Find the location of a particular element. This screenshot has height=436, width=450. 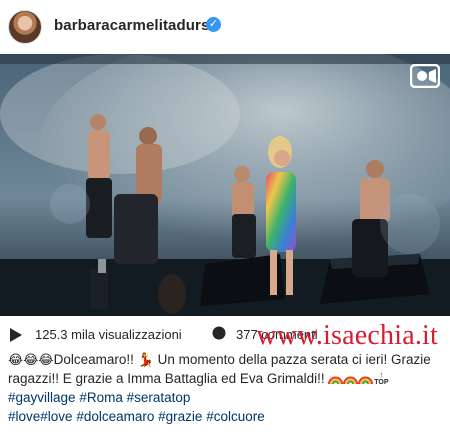

top-label: TOP is located at coordinates (381, 382).